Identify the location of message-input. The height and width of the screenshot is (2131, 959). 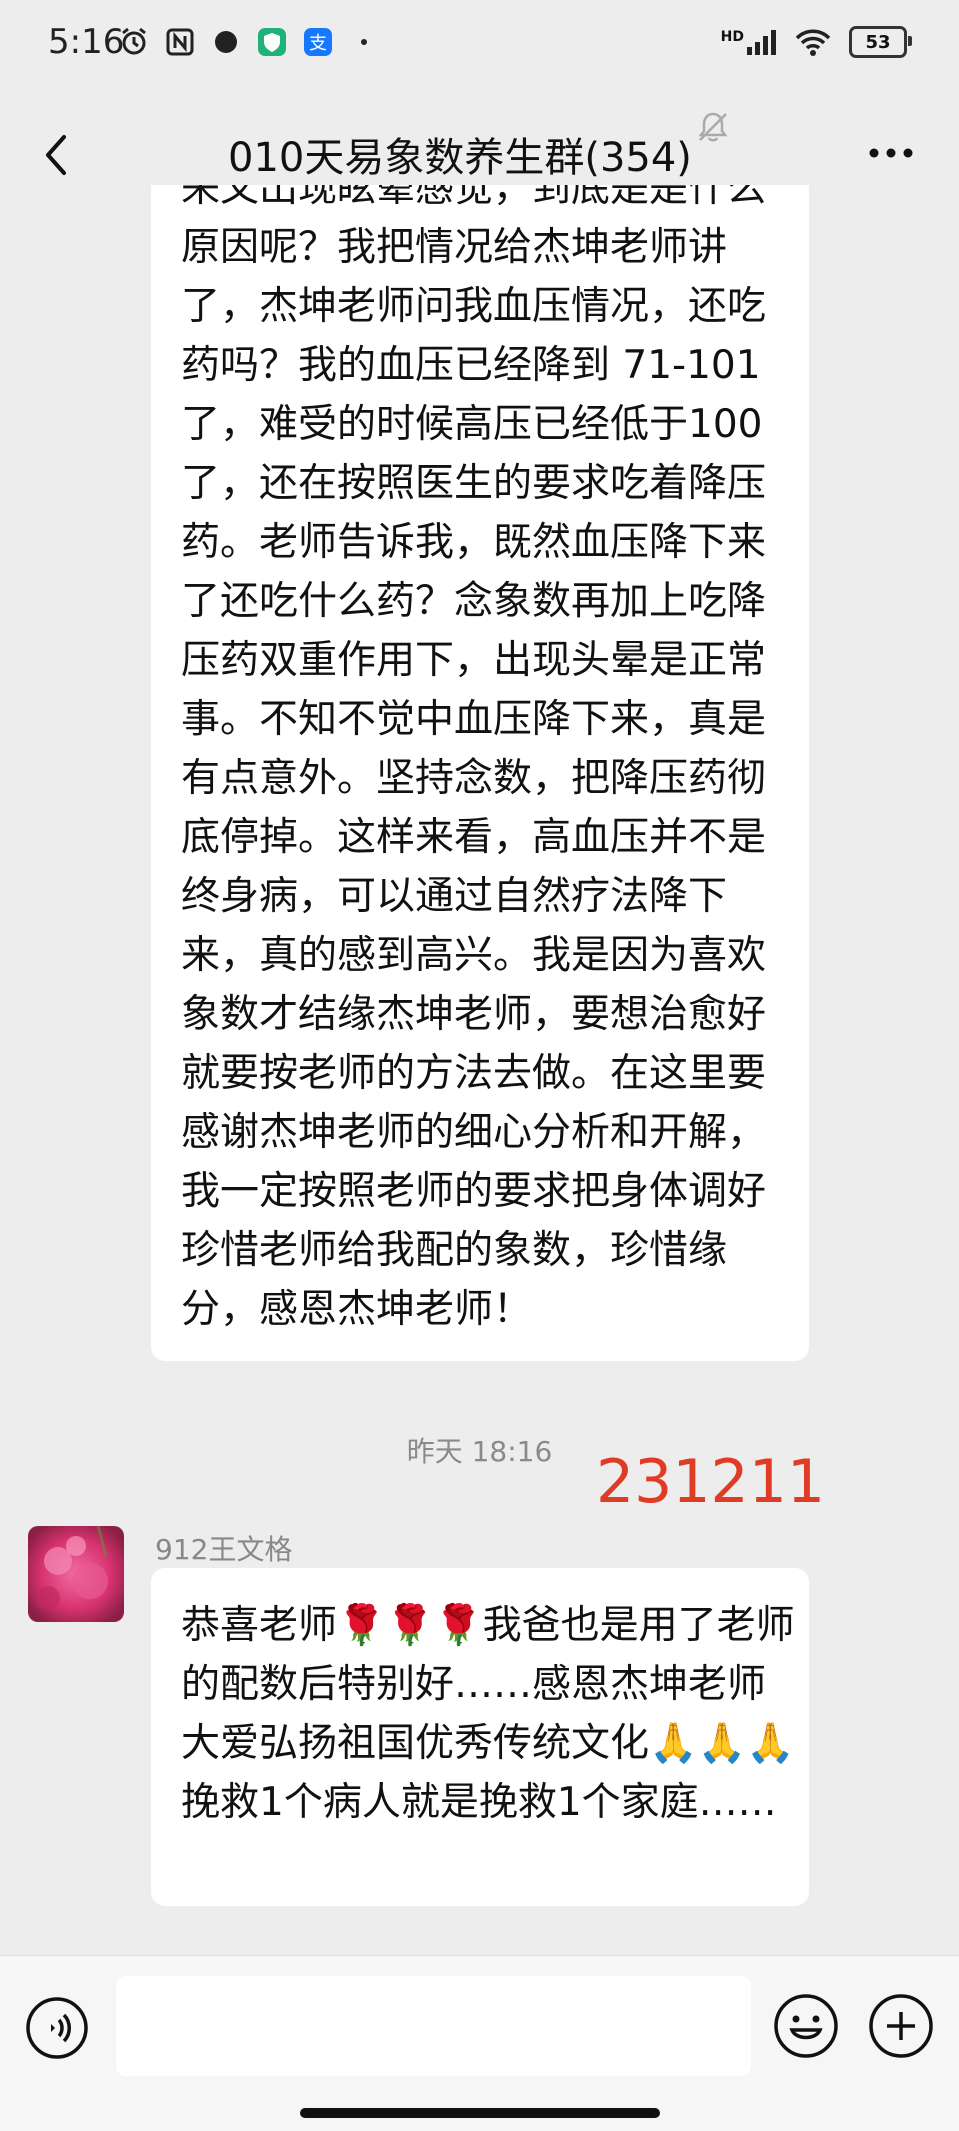
(433, 2026).